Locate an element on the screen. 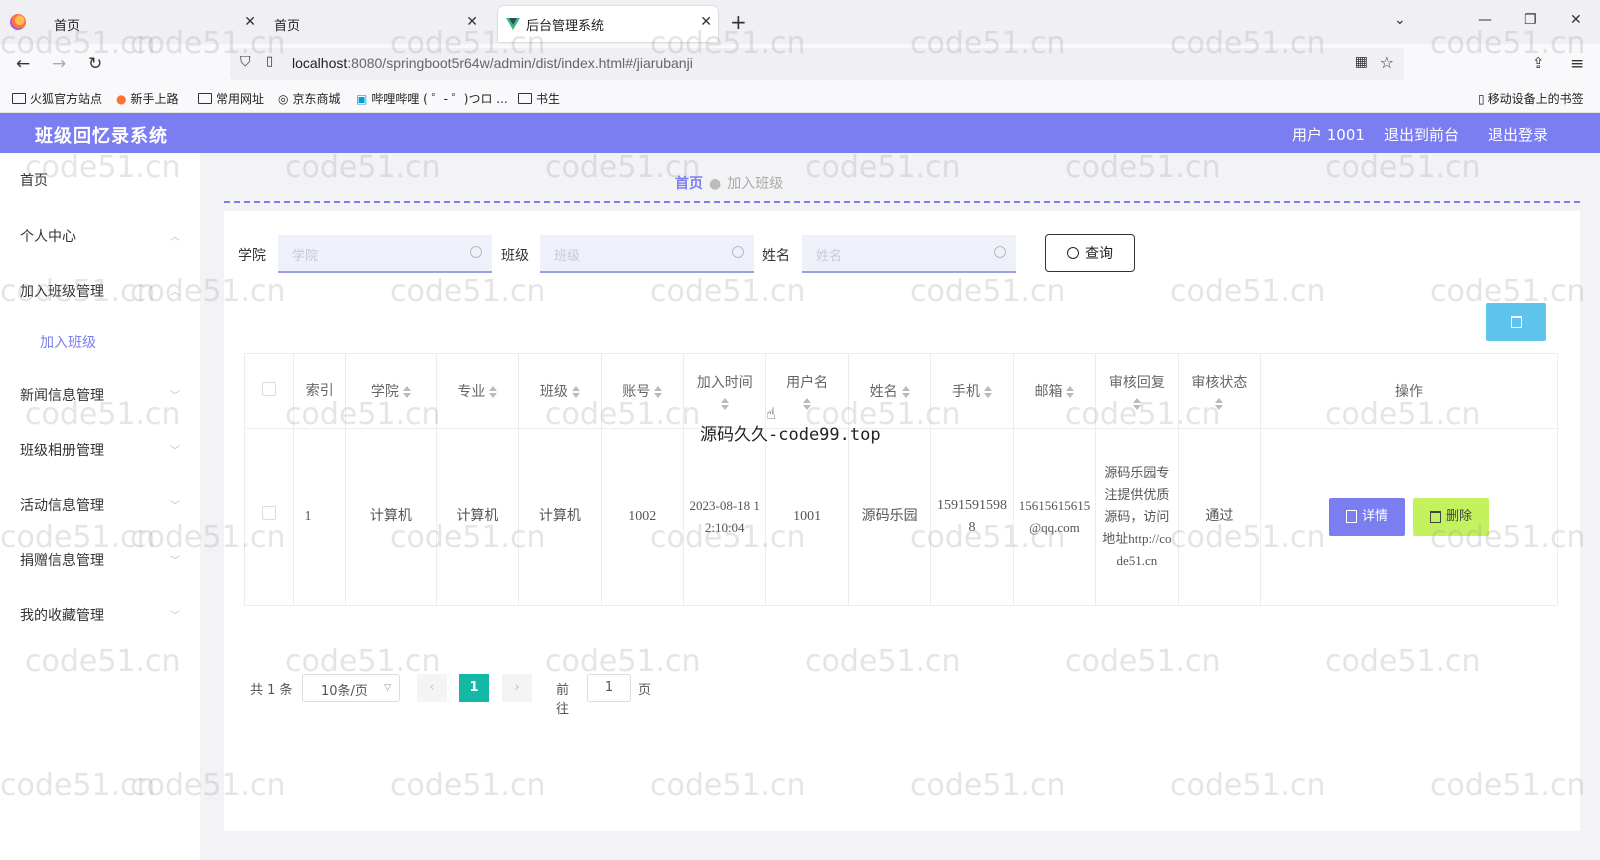 The height and width of the screenshot is (860, 1600). menu-icon: ≡ is located at coordinates (1577, 64).